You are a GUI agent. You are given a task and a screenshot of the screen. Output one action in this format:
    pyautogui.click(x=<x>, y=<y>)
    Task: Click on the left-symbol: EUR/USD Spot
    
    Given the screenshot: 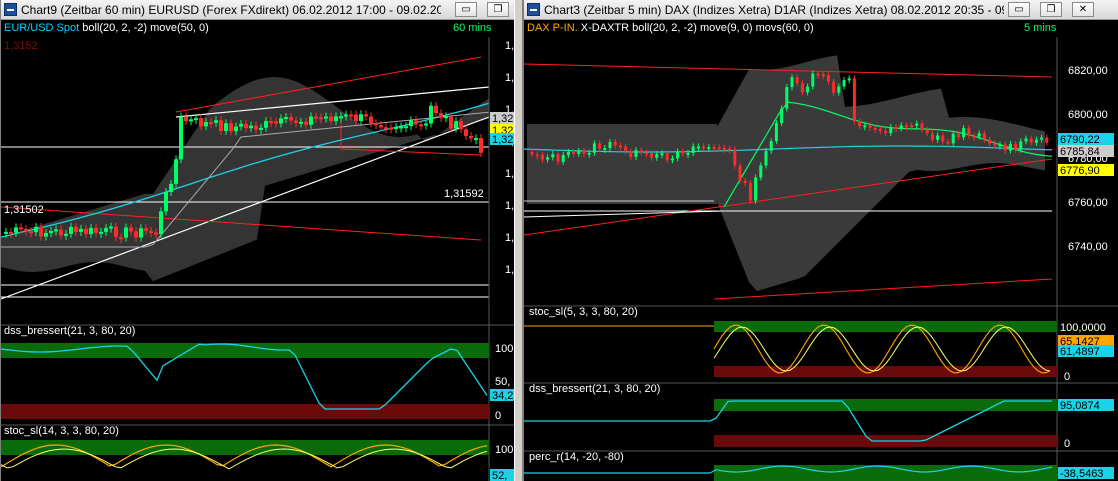 What is the action you would take?
    pyautogui.click(x=42, y=28)
    